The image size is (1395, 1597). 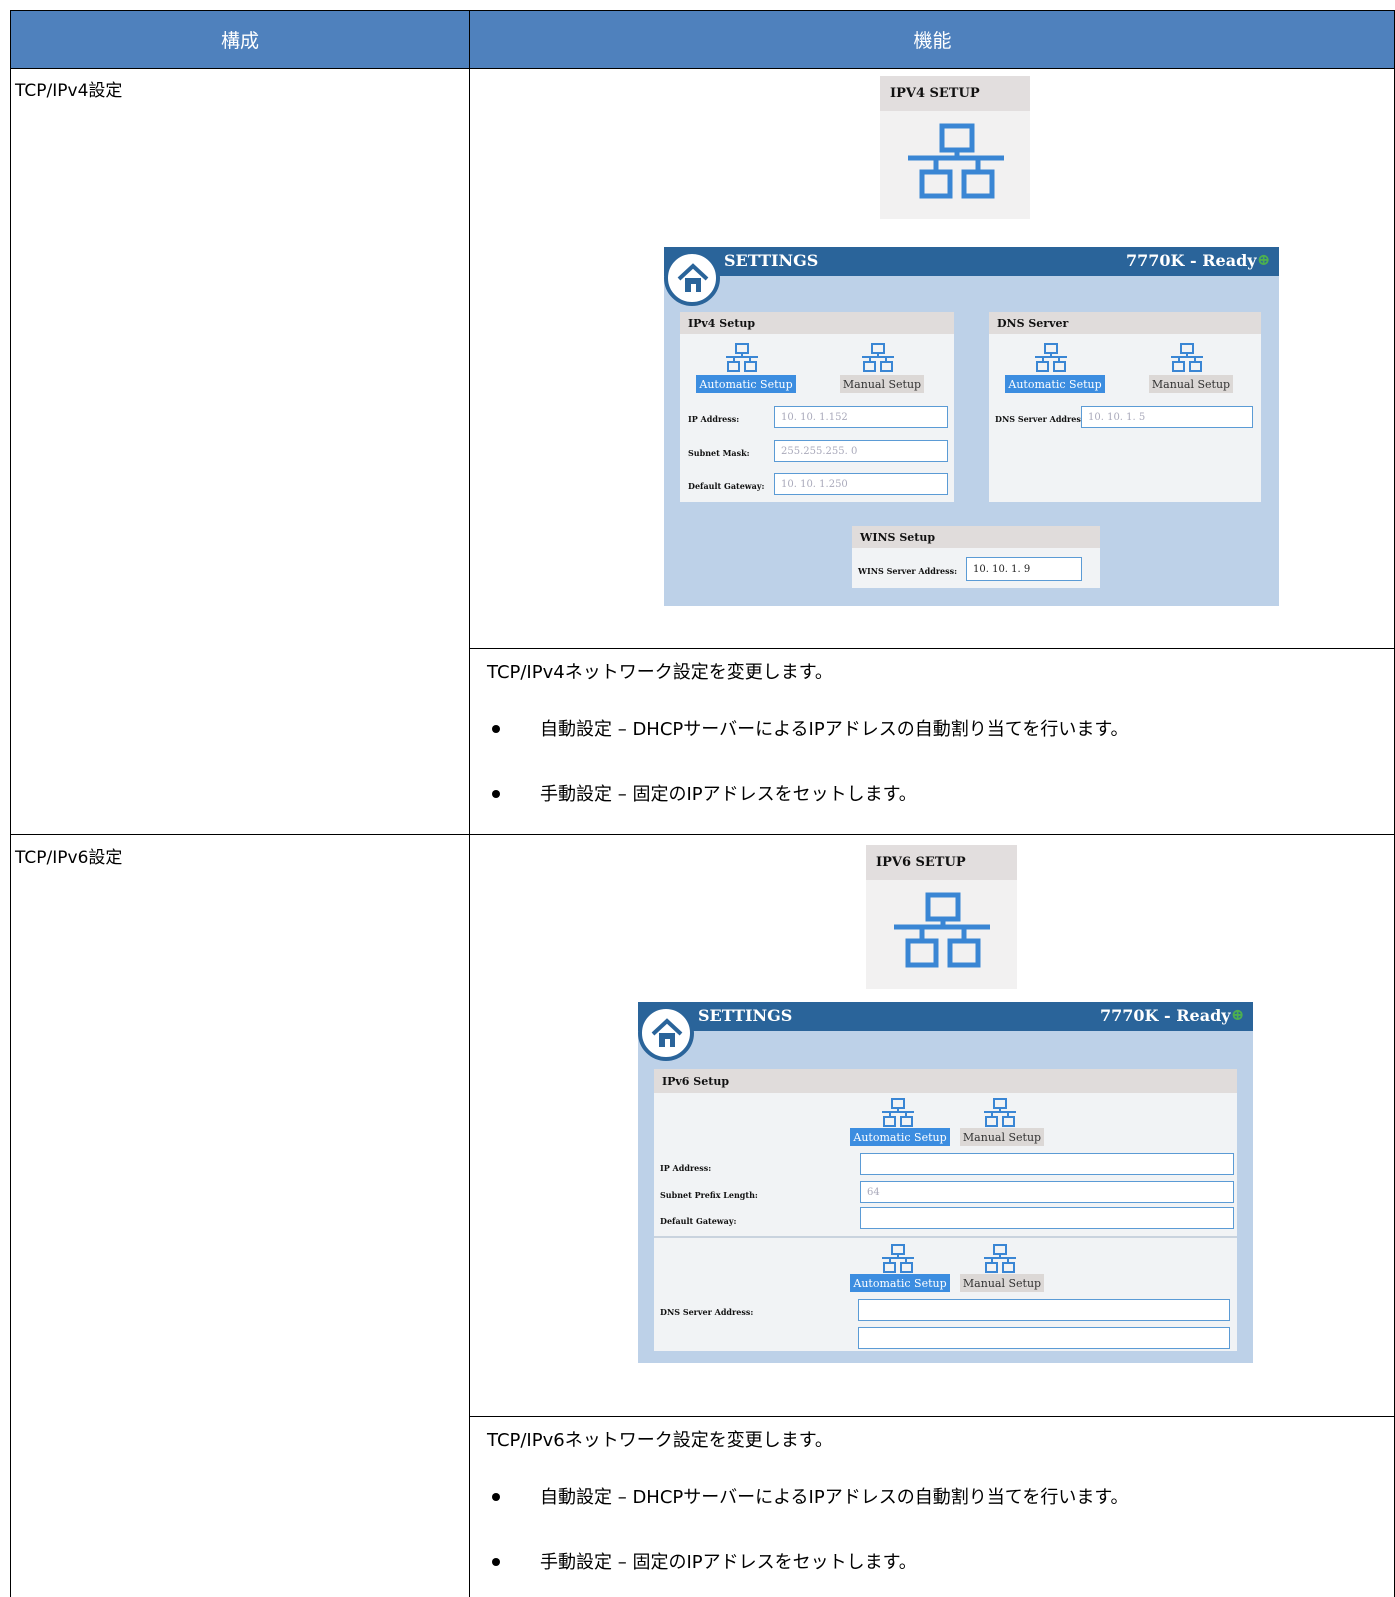 I want to click on row1-image-divider, so click(x=932, y=648).